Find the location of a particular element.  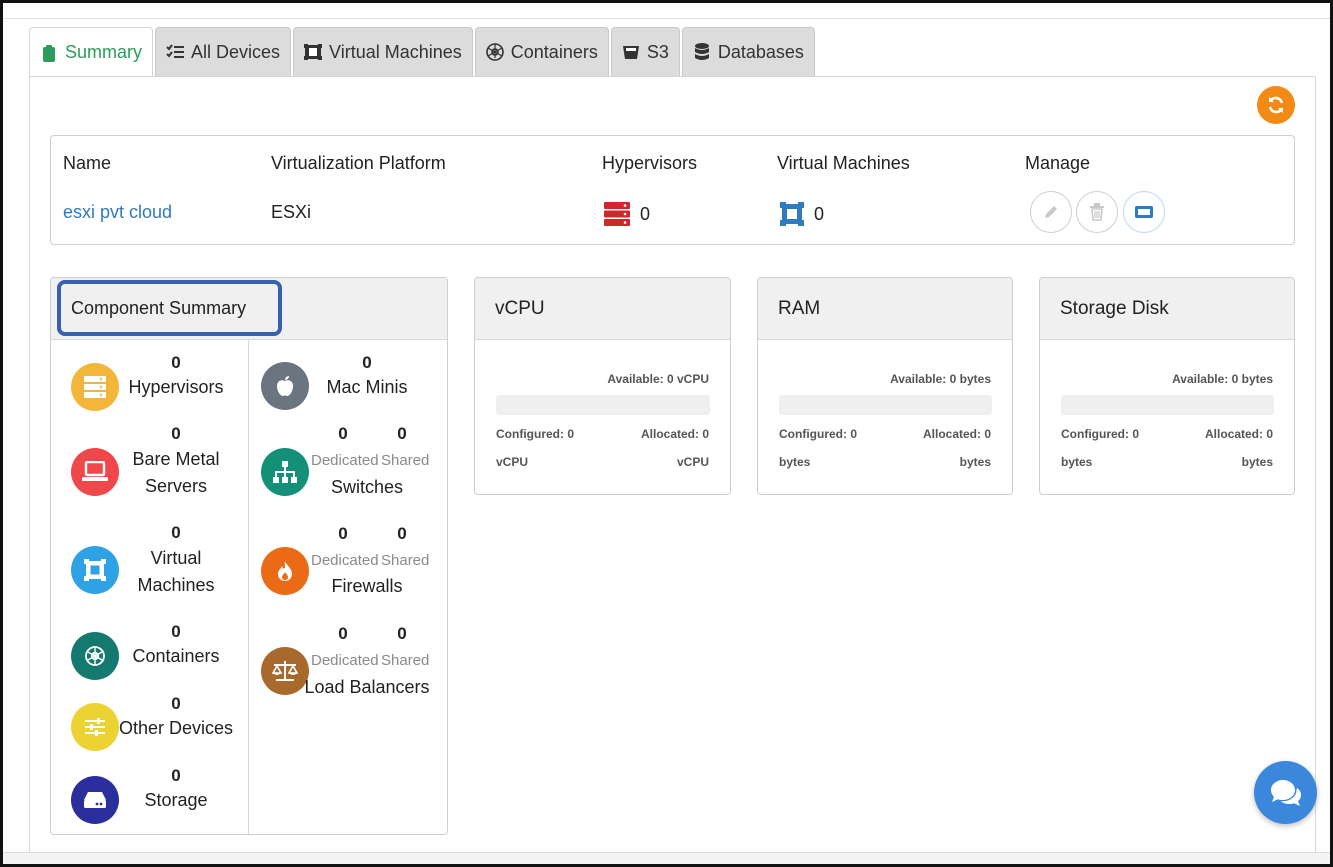

fire-icon is located at coordinates (285, 571).